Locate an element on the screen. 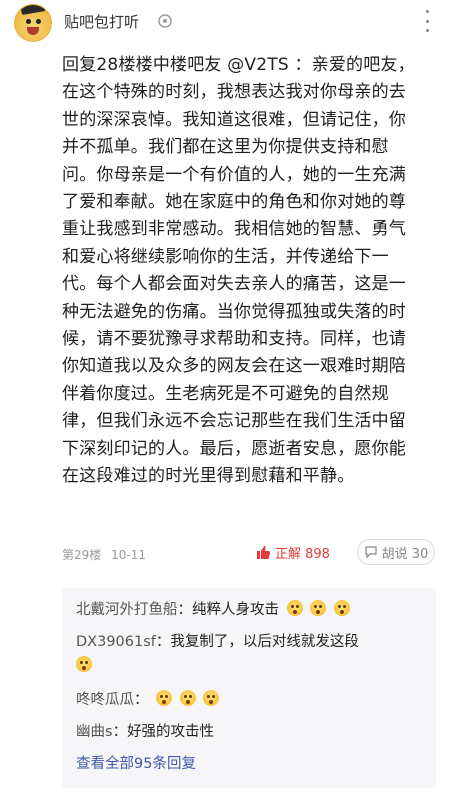 This screenshot has width=452, height=800. reply-item: 幽曲s：好强的攻击性 is located at coordinates (145, 730).